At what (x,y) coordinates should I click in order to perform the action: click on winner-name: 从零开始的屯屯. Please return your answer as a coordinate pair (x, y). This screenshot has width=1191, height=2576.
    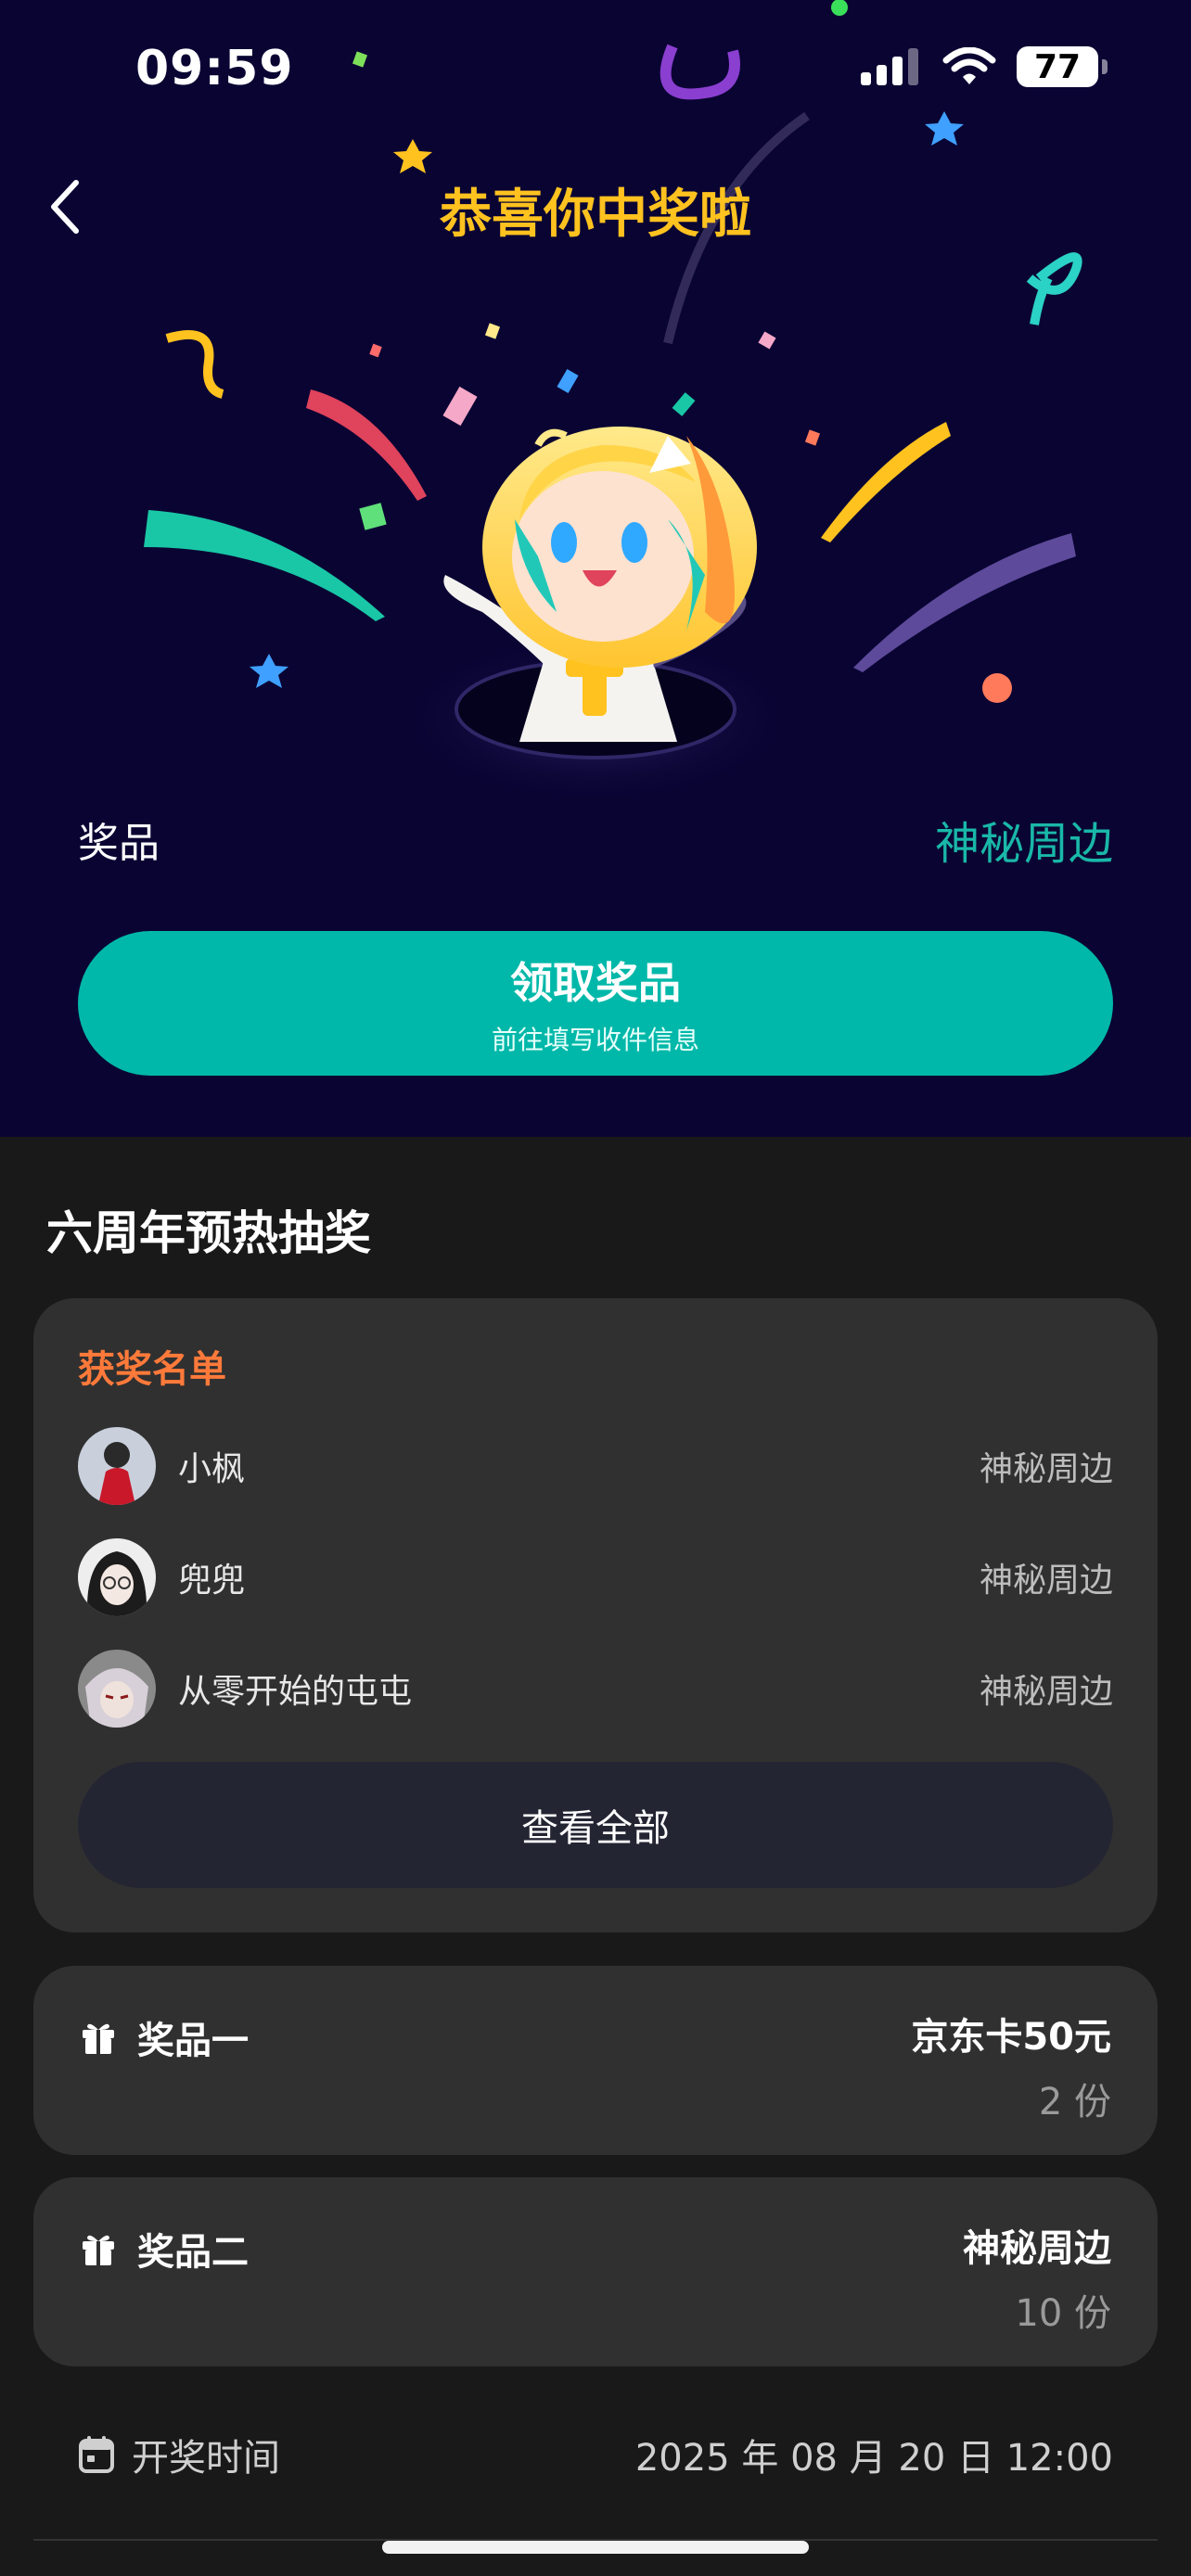
    Looking at the image, I should click on (296, 1692).